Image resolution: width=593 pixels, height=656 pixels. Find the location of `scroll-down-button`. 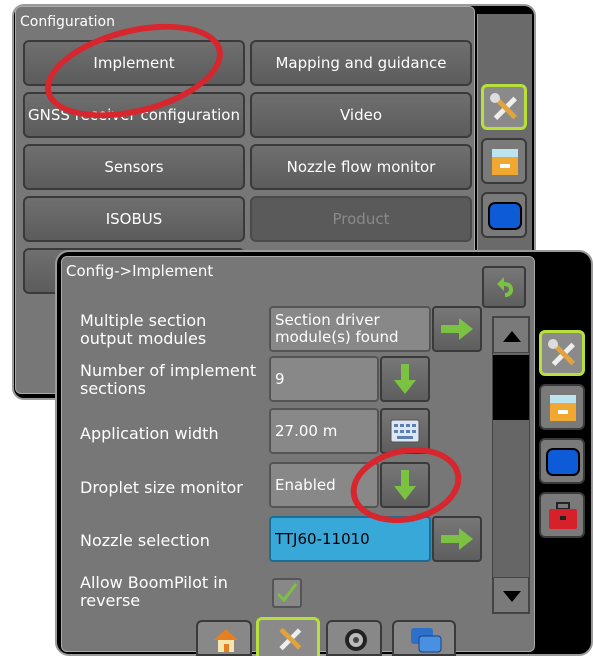

scroll-down-button is located at coordinates (511, 595).